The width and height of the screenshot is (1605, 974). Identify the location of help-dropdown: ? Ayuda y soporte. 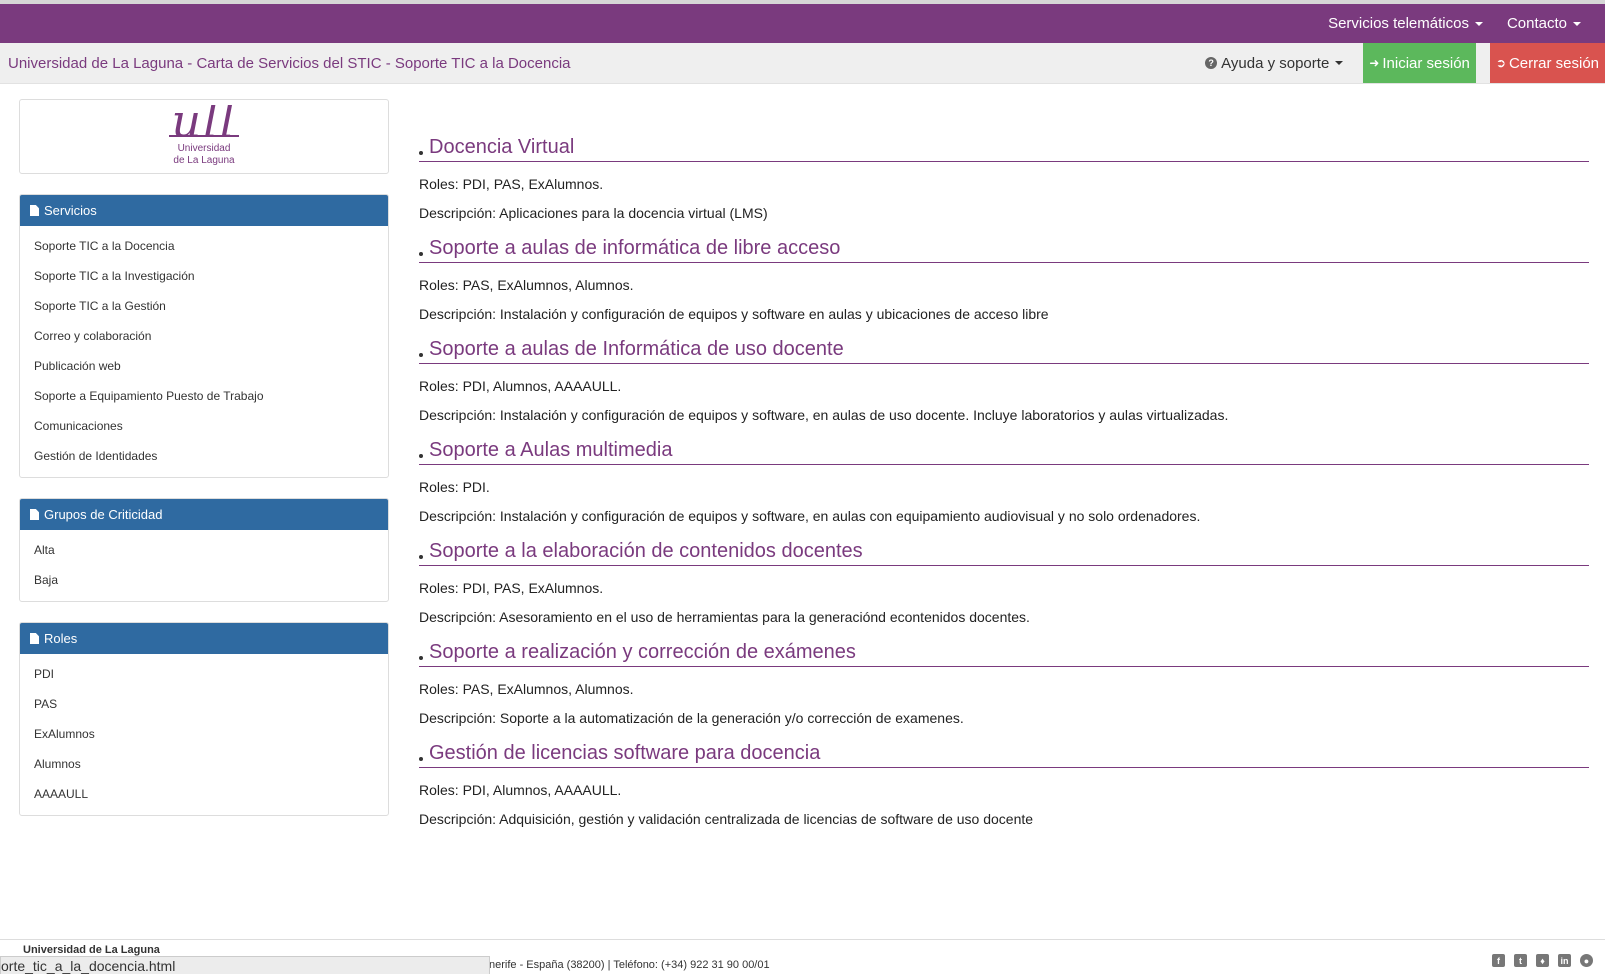
(1274, 63).